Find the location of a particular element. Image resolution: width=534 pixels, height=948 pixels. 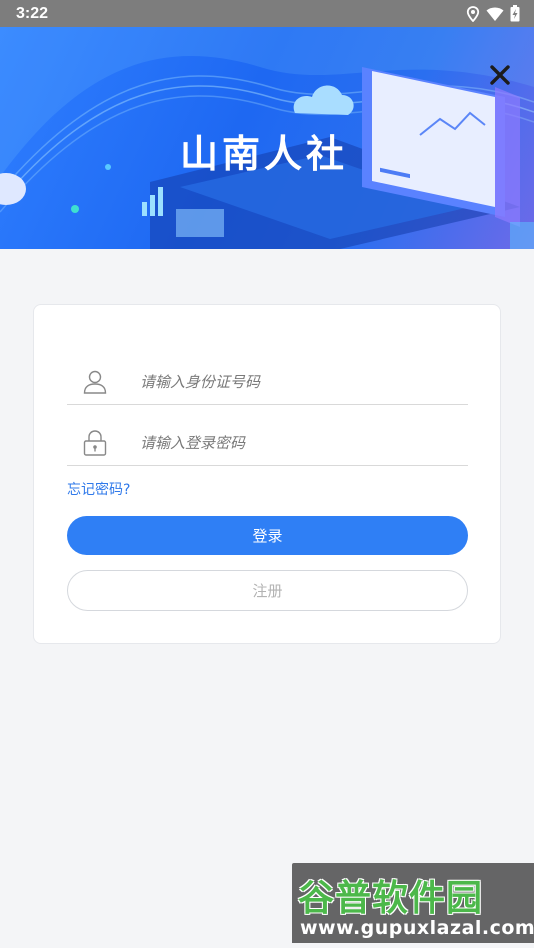

forgot-password-link: 忘记密码? is located at coordinates (98, 489).